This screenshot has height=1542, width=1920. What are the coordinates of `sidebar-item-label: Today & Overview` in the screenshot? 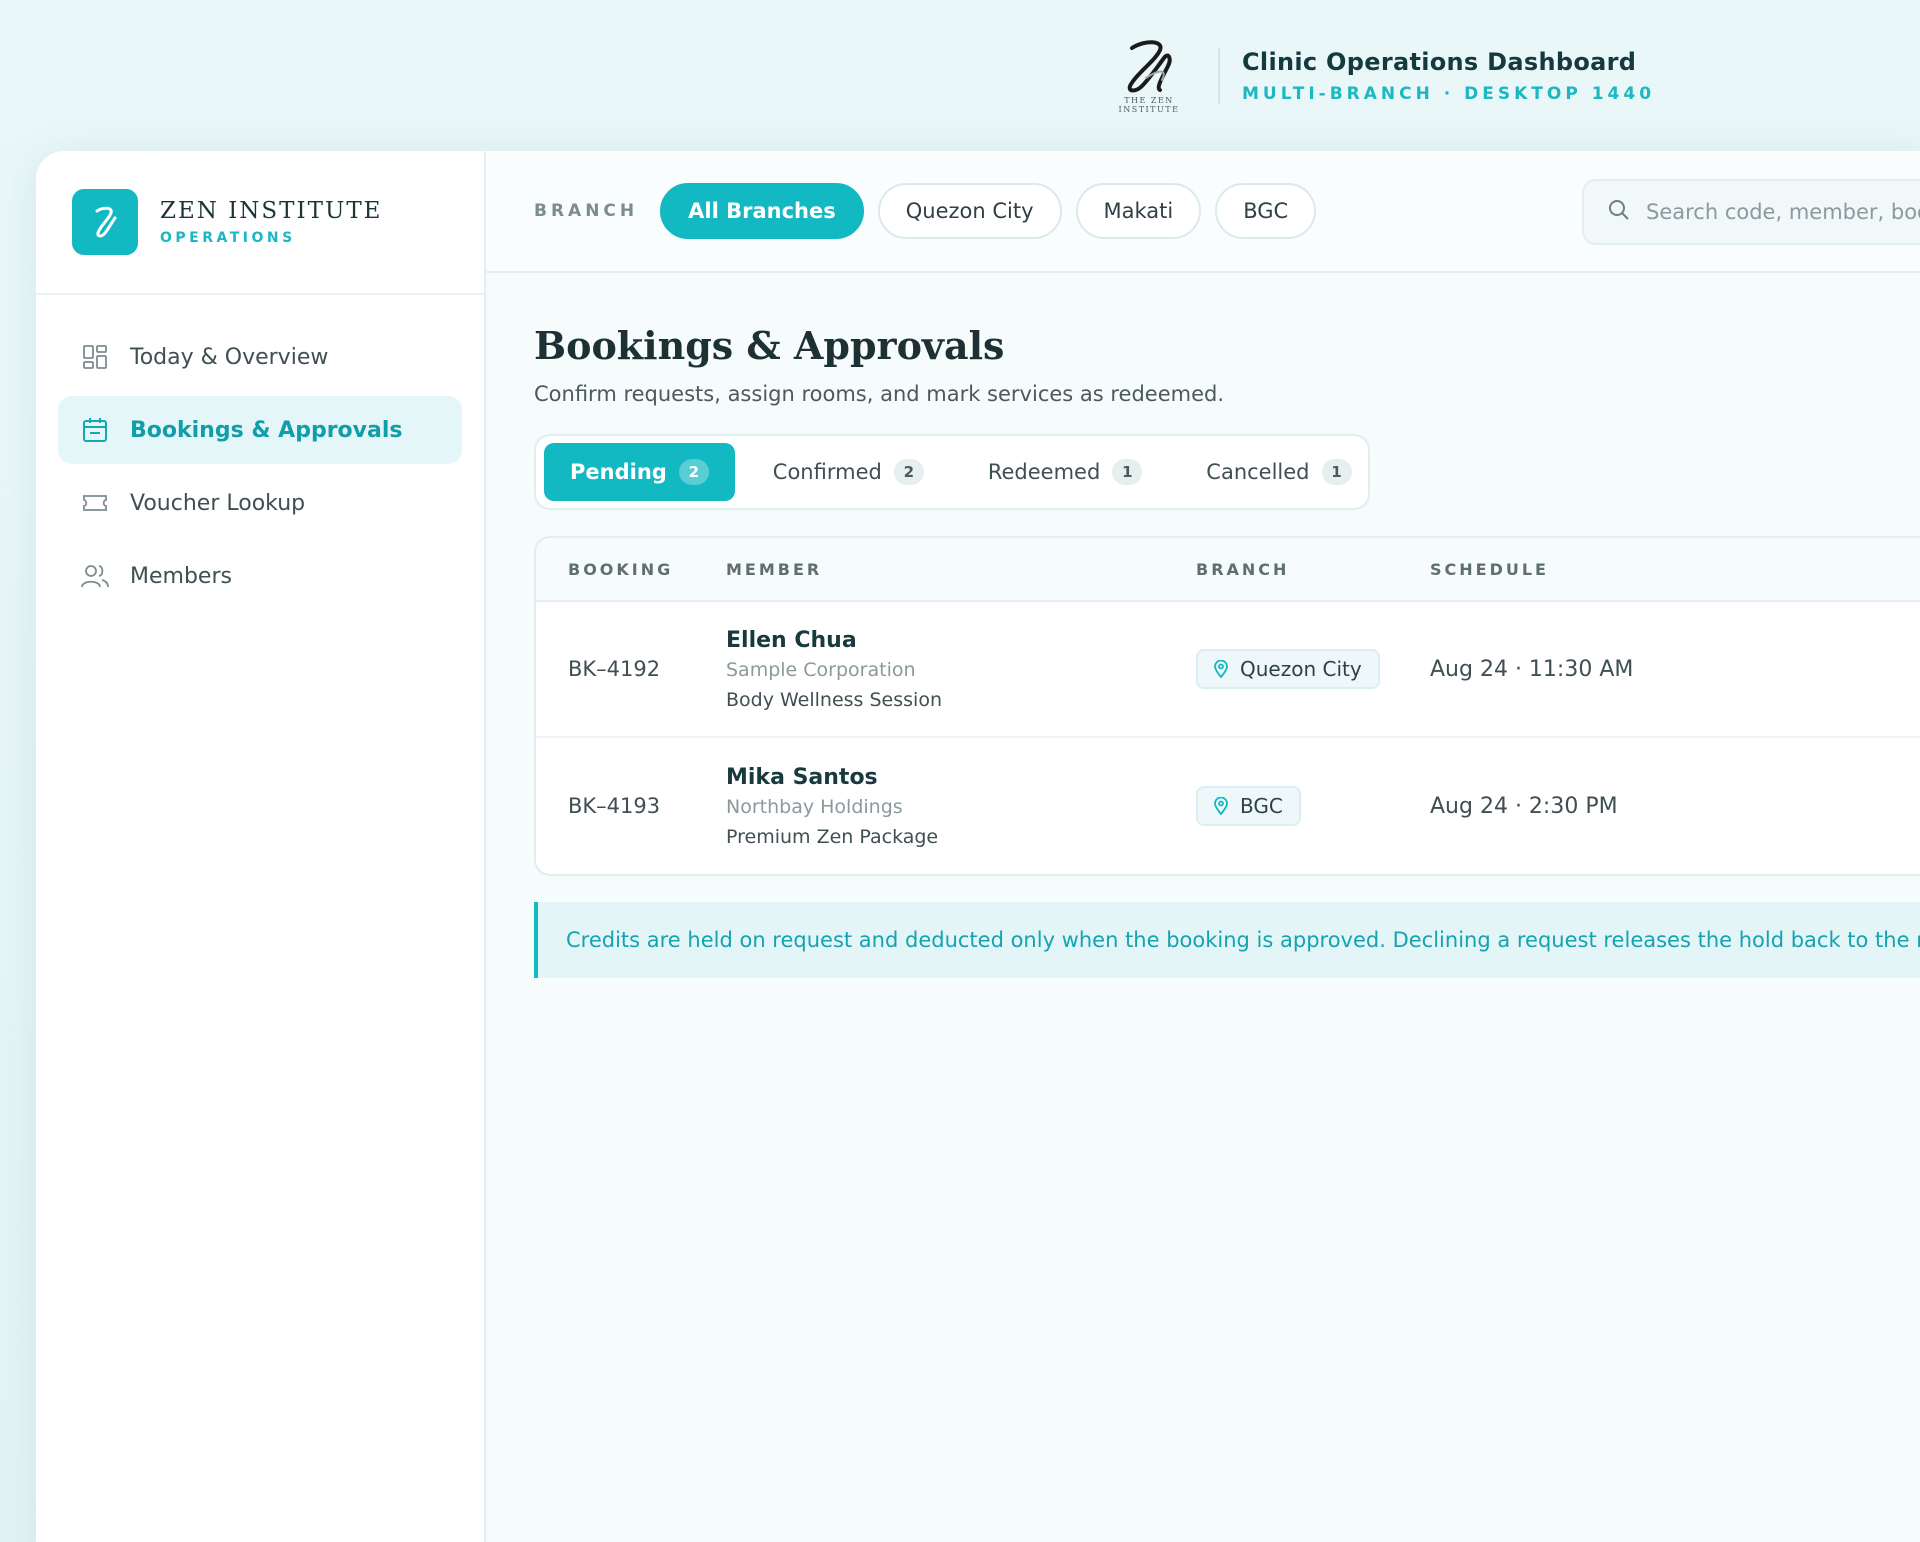 It's located at (229, 357).